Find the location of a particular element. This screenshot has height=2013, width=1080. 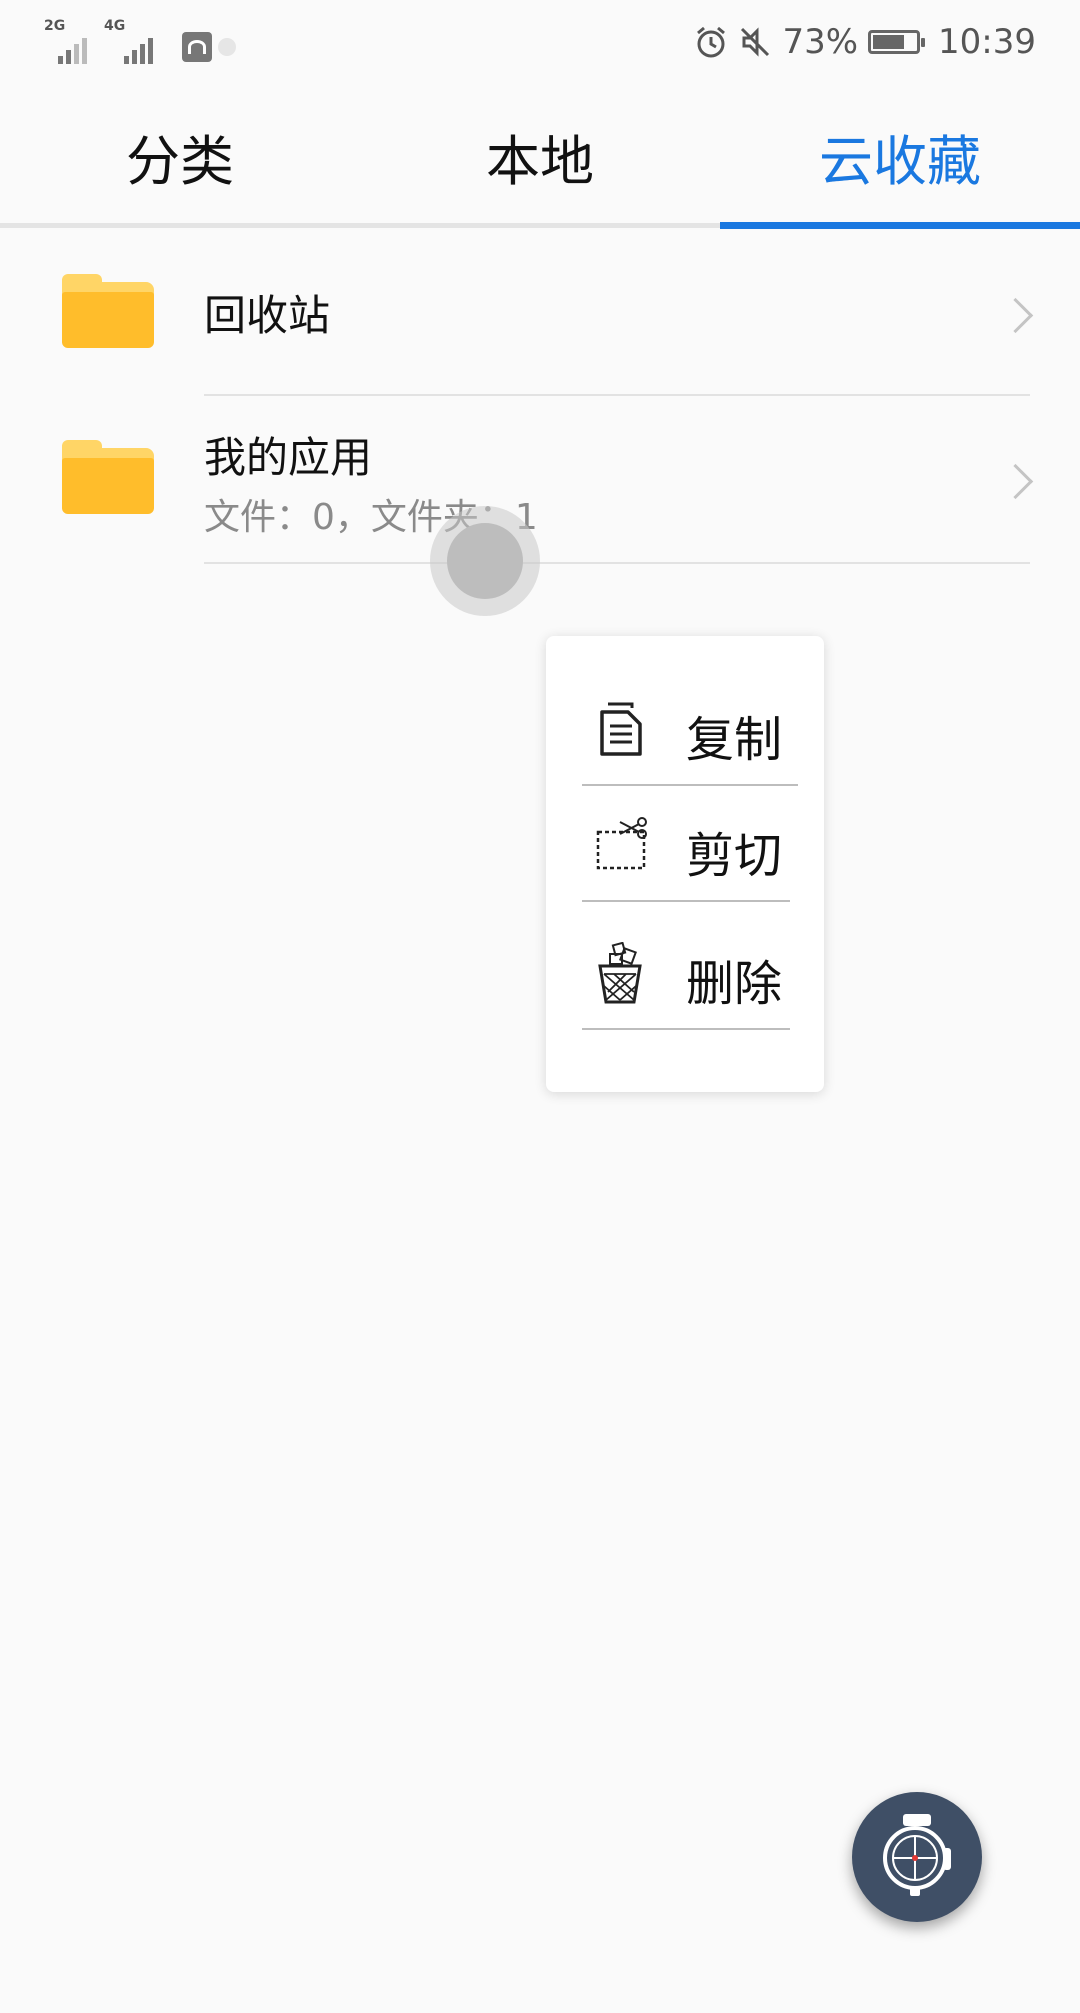

menu-item-label: 删除 is located at coordinates (734, 984).